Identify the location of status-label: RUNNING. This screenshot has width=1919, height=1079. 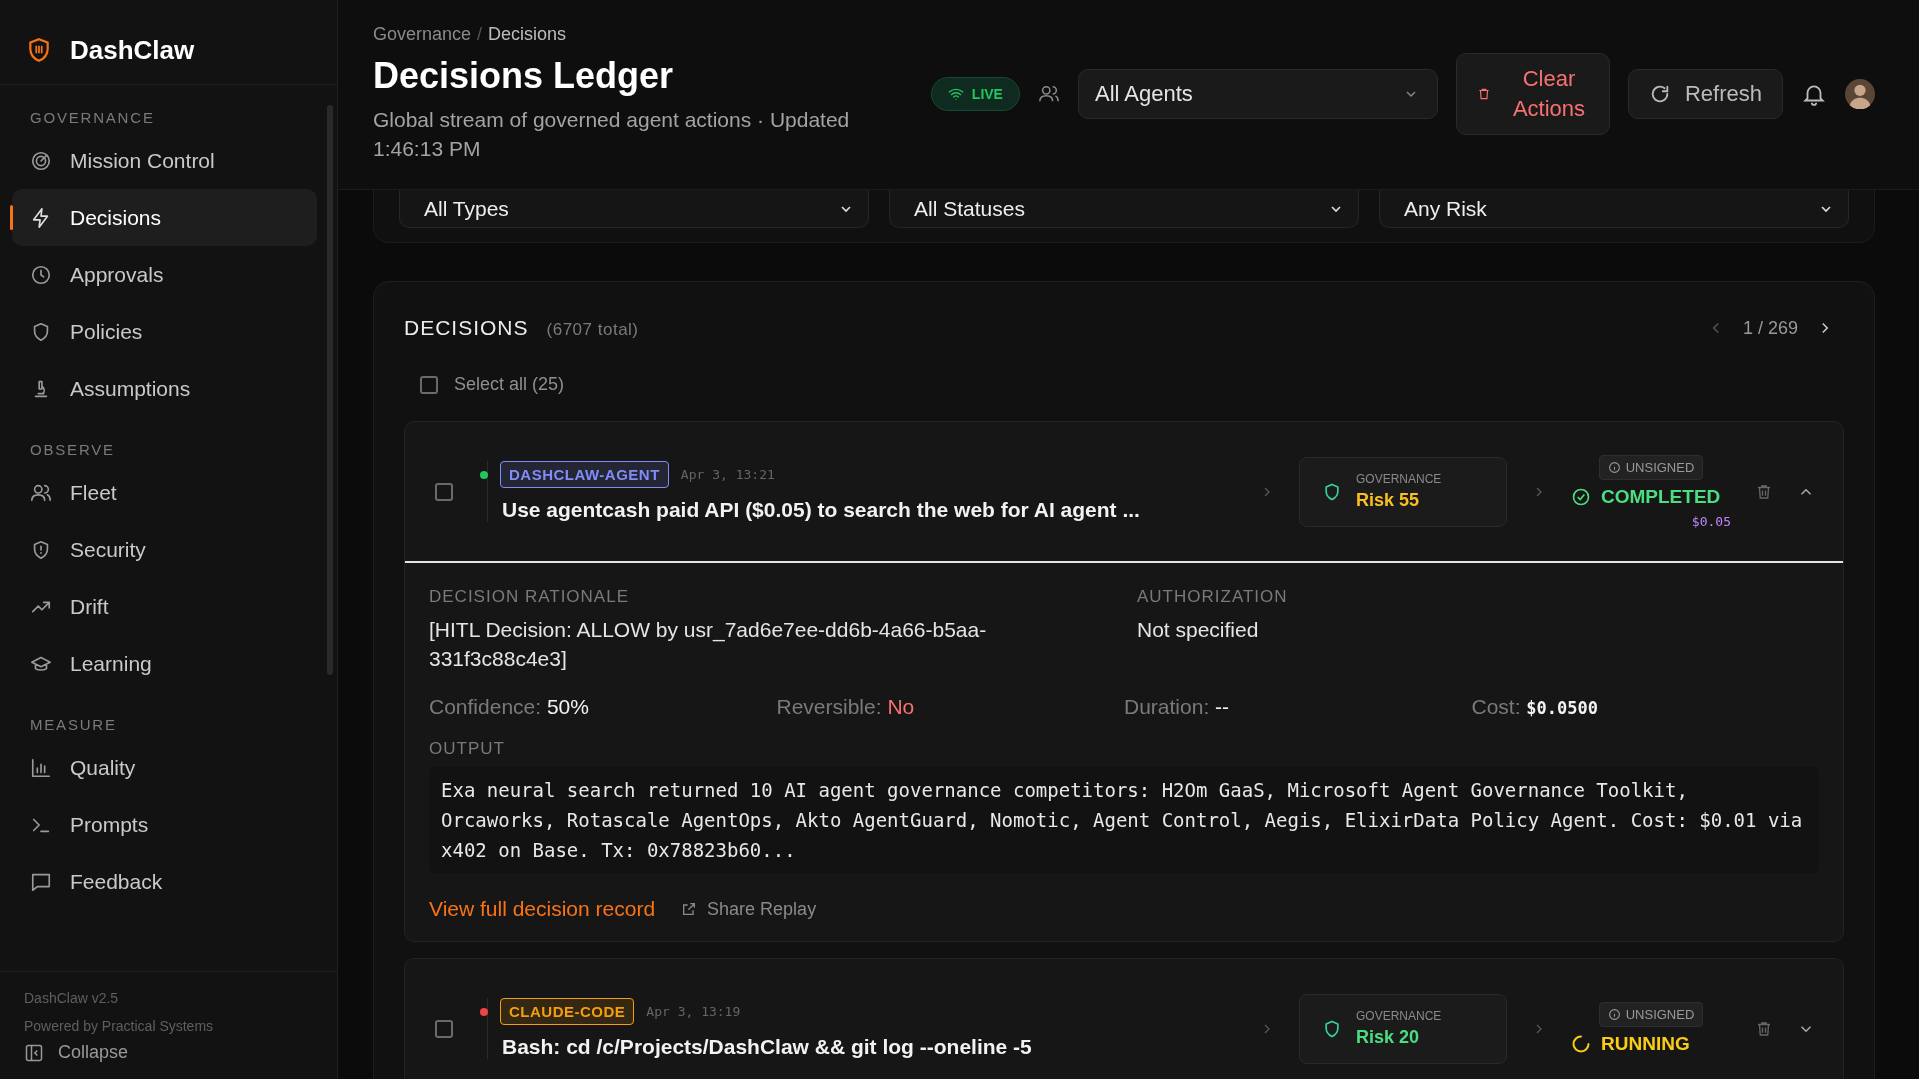
(1645, 1044).